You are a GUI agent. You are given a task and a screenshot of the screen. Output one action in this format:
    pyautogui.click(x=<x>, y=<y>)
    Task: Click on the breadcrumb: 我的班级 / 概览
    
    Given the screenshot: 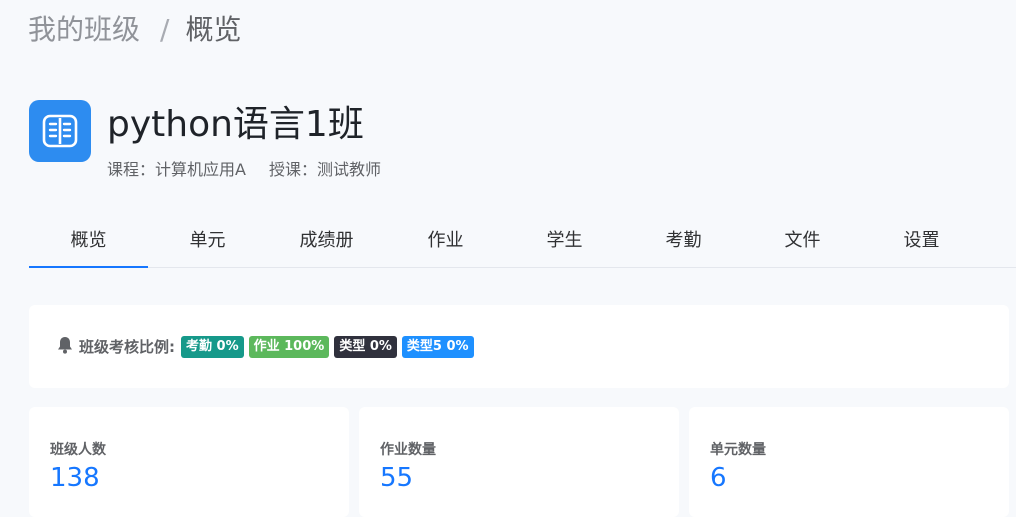 What is the action you would take?
    pyautogui.click(x=134, y=30)
    